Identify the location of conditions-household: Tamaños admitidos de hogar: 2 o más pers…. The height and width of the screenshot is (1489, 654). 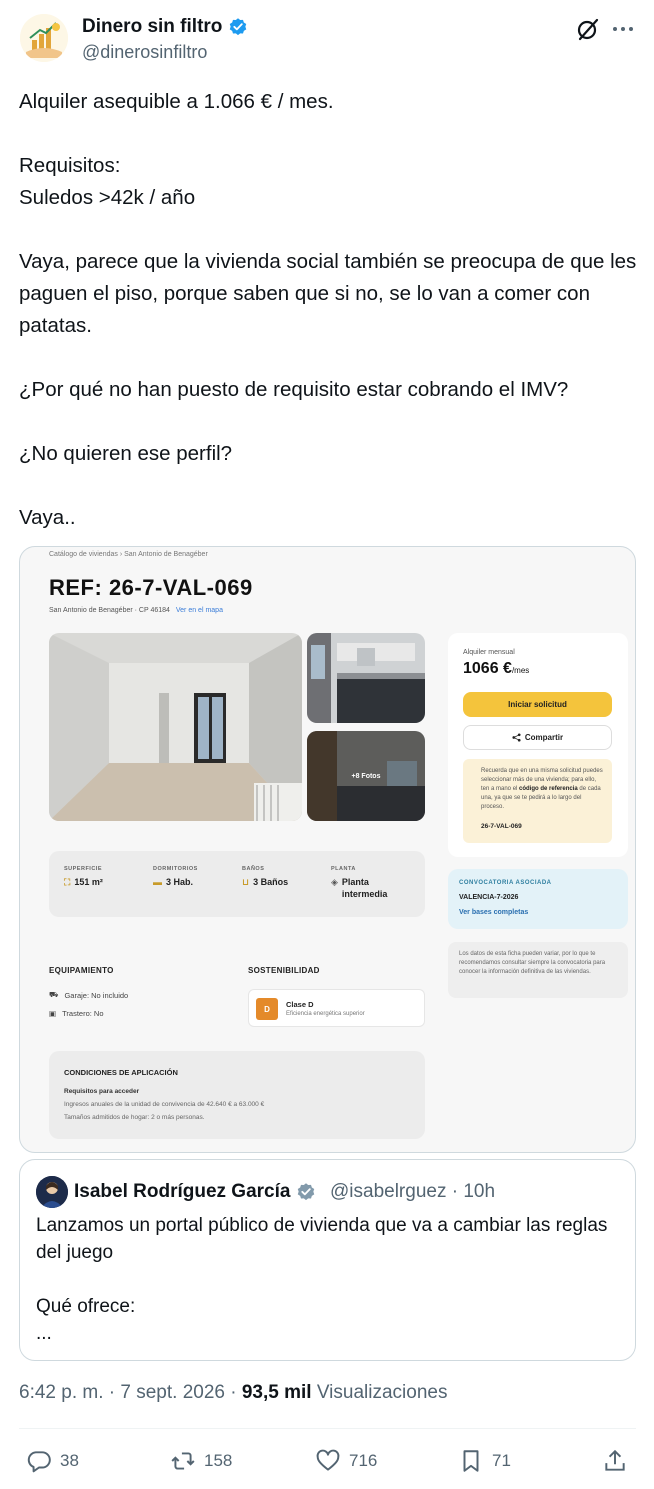
(134, 1117).